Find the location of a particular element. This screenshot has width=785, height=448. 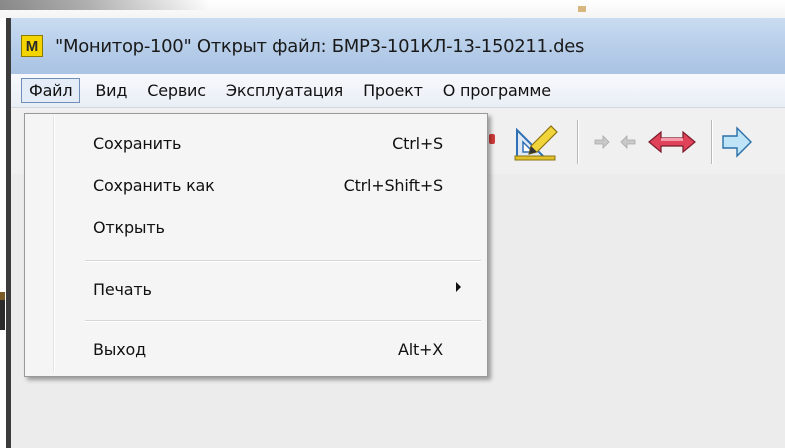

menu-item-label: Сохранить is located at coordinates (137, 143).